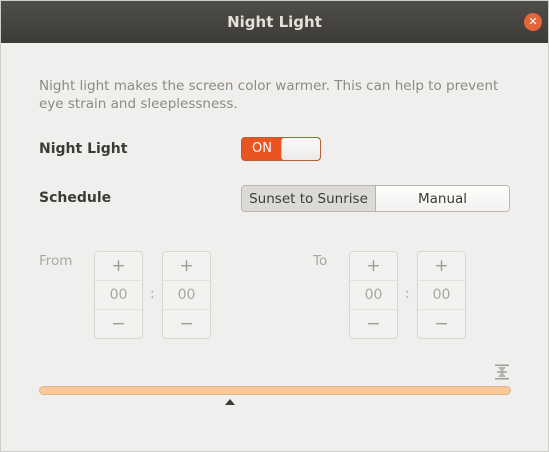 The image size is (549, 452). I want to click on from-minutes-spinner: + 00 −, so click(186, 295).